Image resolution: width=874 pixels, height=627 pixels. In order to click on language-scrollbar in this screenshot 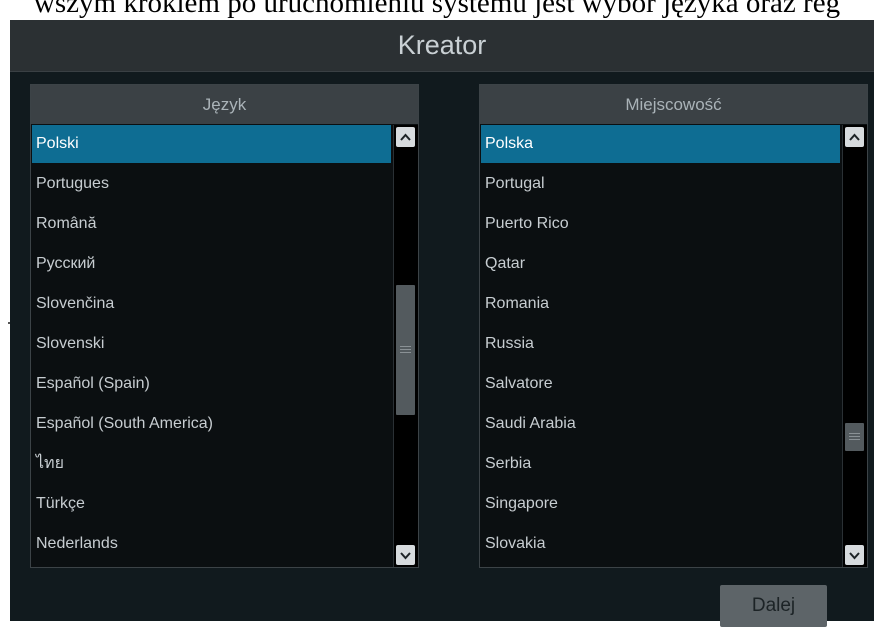, I will do `click(405, 346)`.